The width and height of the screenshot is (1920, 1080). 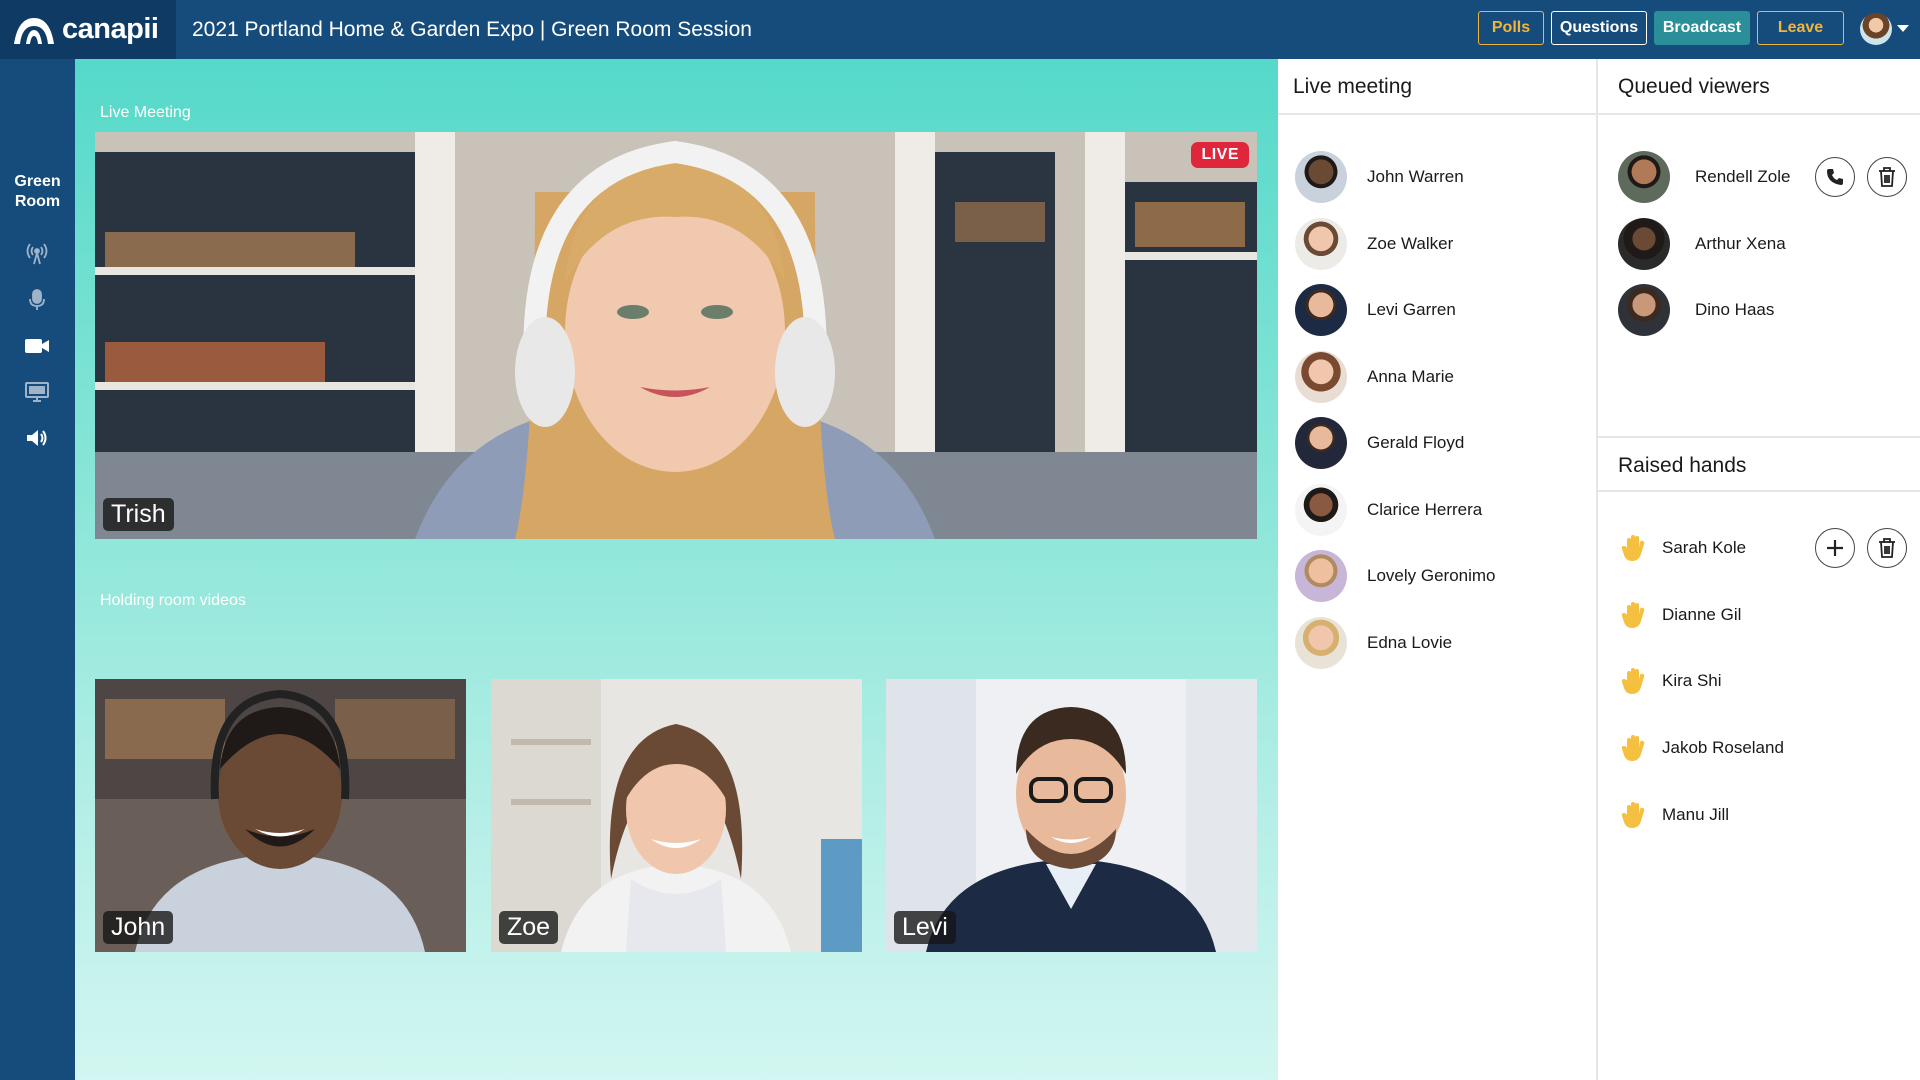 What do you see at coordinates (1411, 309) in the screenshot?
I see `participant-name: Levi Garren` at bounding box center [1411, 309].